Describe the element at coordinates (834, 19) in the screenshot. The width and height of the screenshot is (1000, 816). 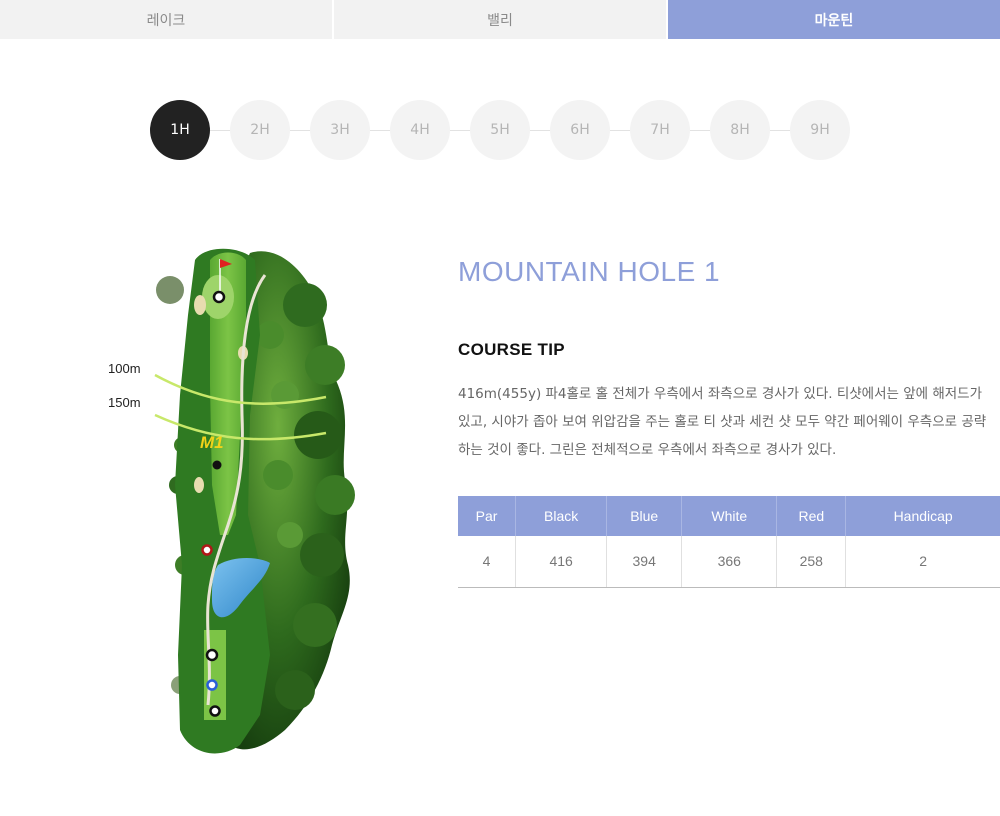
I see `tab-mountain: 마운틴` at that location.